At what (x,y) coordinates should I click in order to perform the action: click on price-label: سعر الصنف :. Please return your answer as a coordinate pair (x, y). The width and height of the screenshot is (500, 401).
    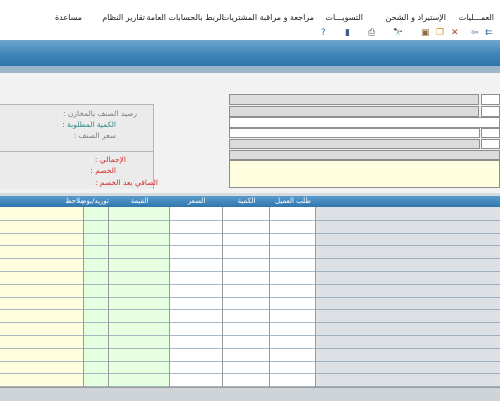
    Looking at the image, I should click on (94, 135).